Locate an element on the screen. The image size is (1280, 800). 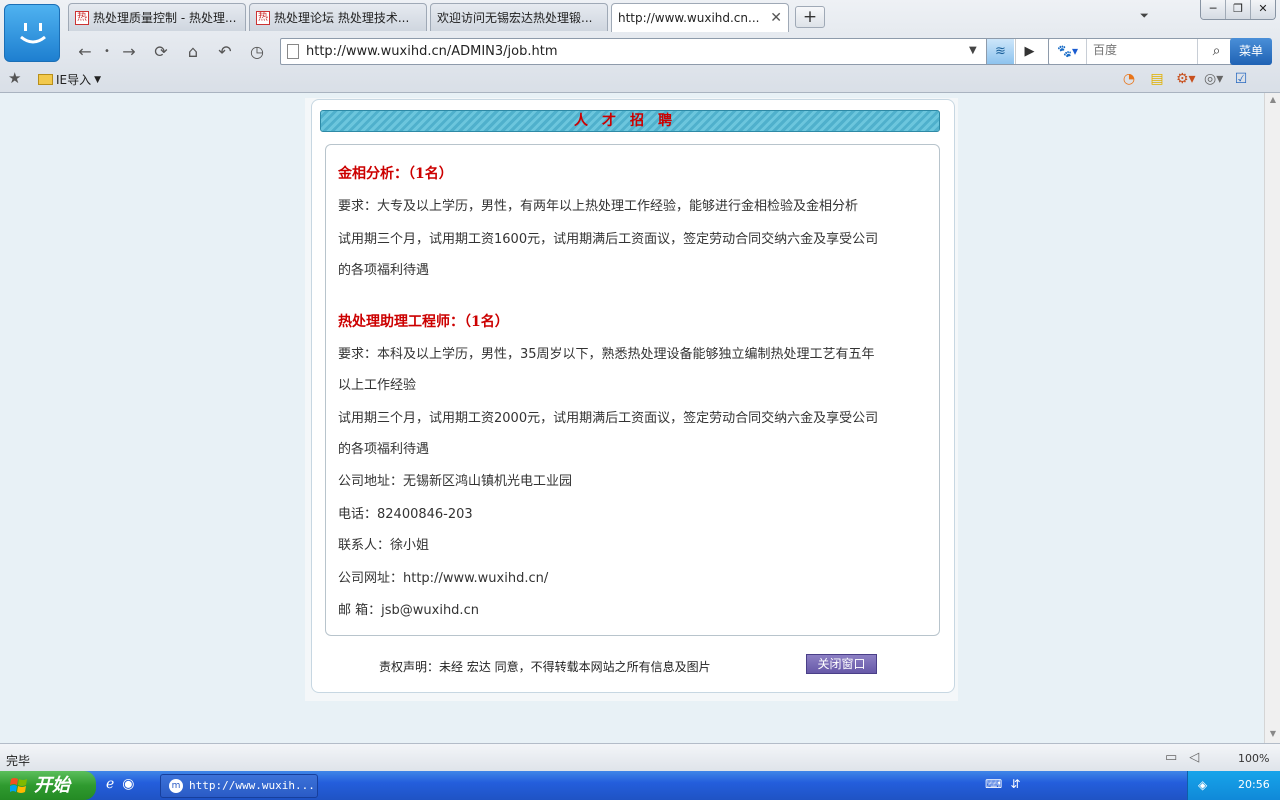
status-text: 完毕 is located at coordinates (18, 761).